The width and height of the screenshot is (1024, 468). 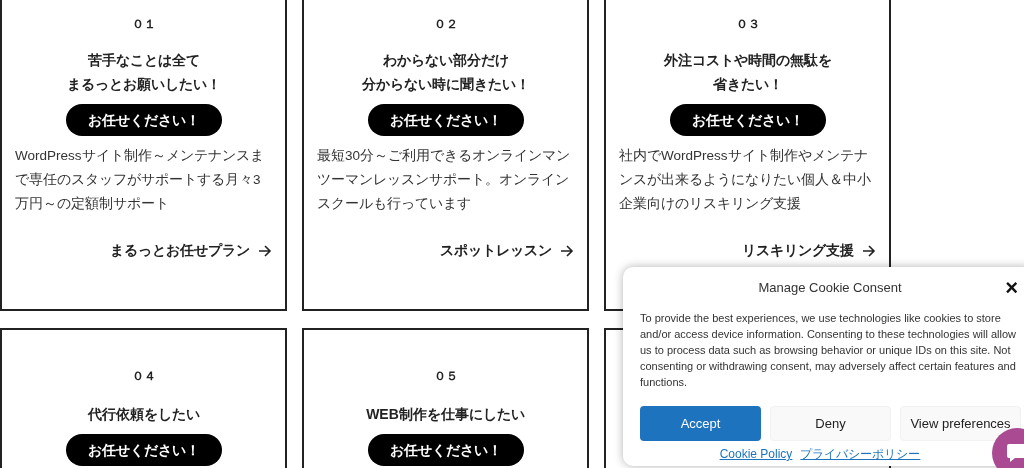 I want to click on consent-button: Deny, so click(x=830, y=423).